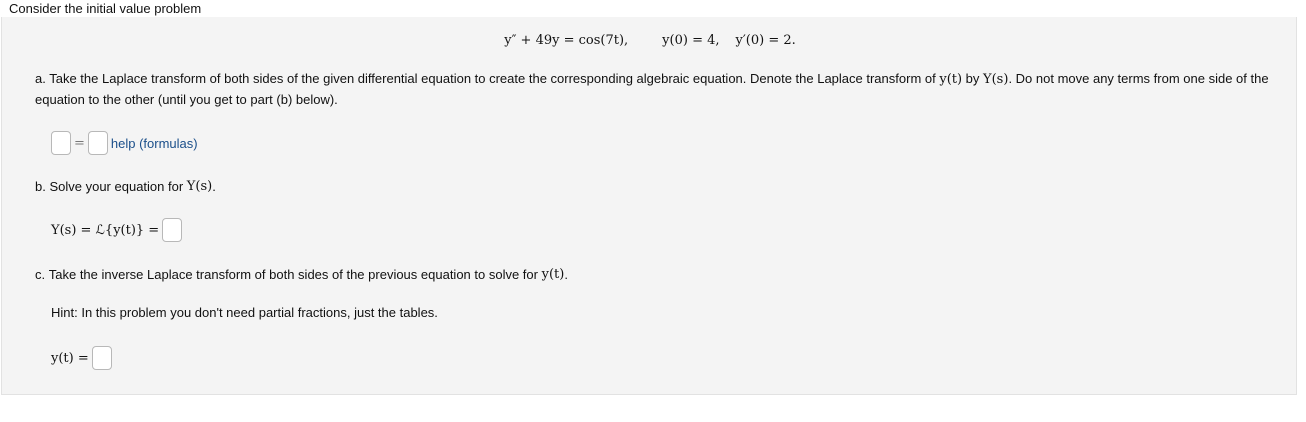  What do you see at coordinates (214, 186) in the screenshot?
I see `part-b-period: .` at bounding box center [214, 186].